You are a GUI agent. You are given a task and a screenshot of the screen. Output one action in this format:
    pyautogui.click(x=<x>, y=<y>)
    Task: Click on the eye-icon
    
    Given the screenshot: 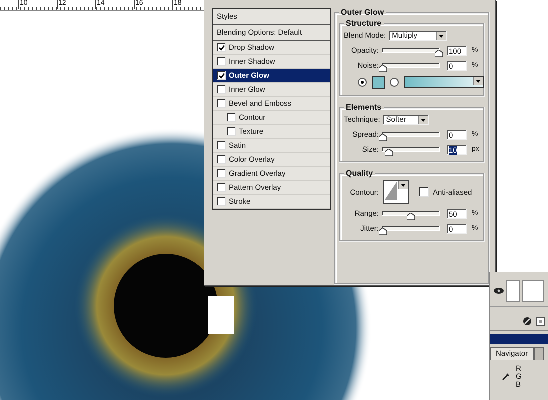 What is the action you would take?
    pyautogui.click(x=499, y=291)
    